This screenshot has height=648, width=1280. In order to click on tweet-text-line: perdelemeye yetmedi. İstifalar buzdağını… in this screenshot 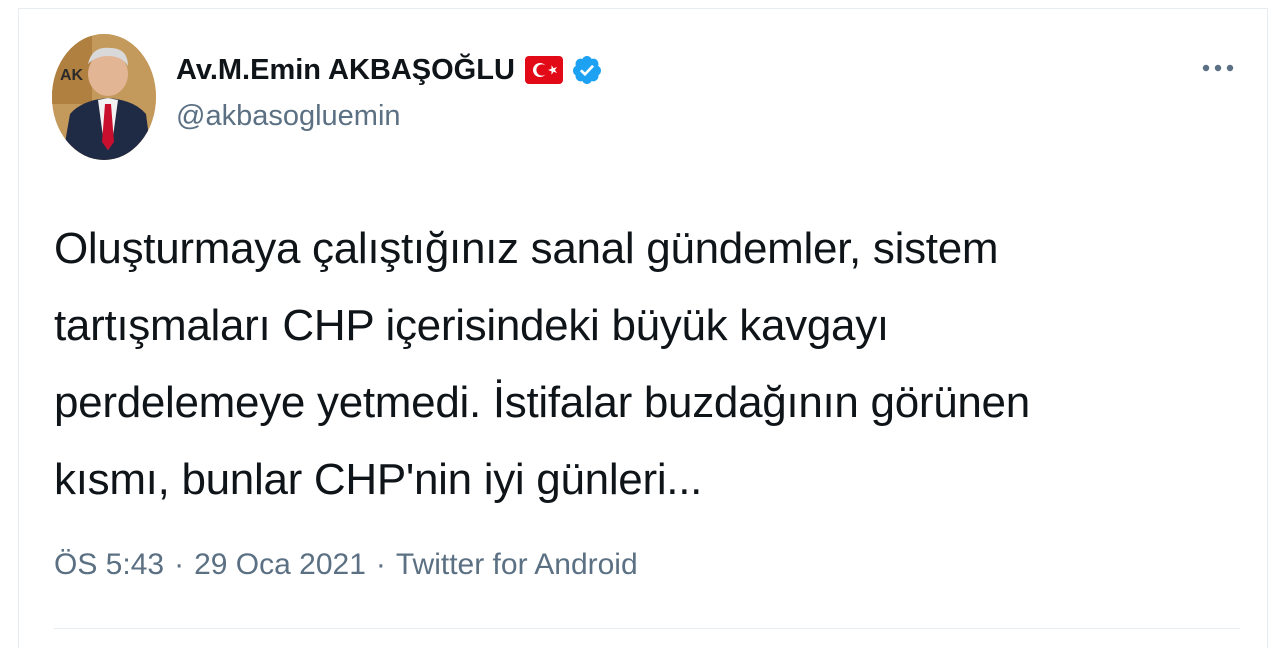, I will do `click(542, 402)`.